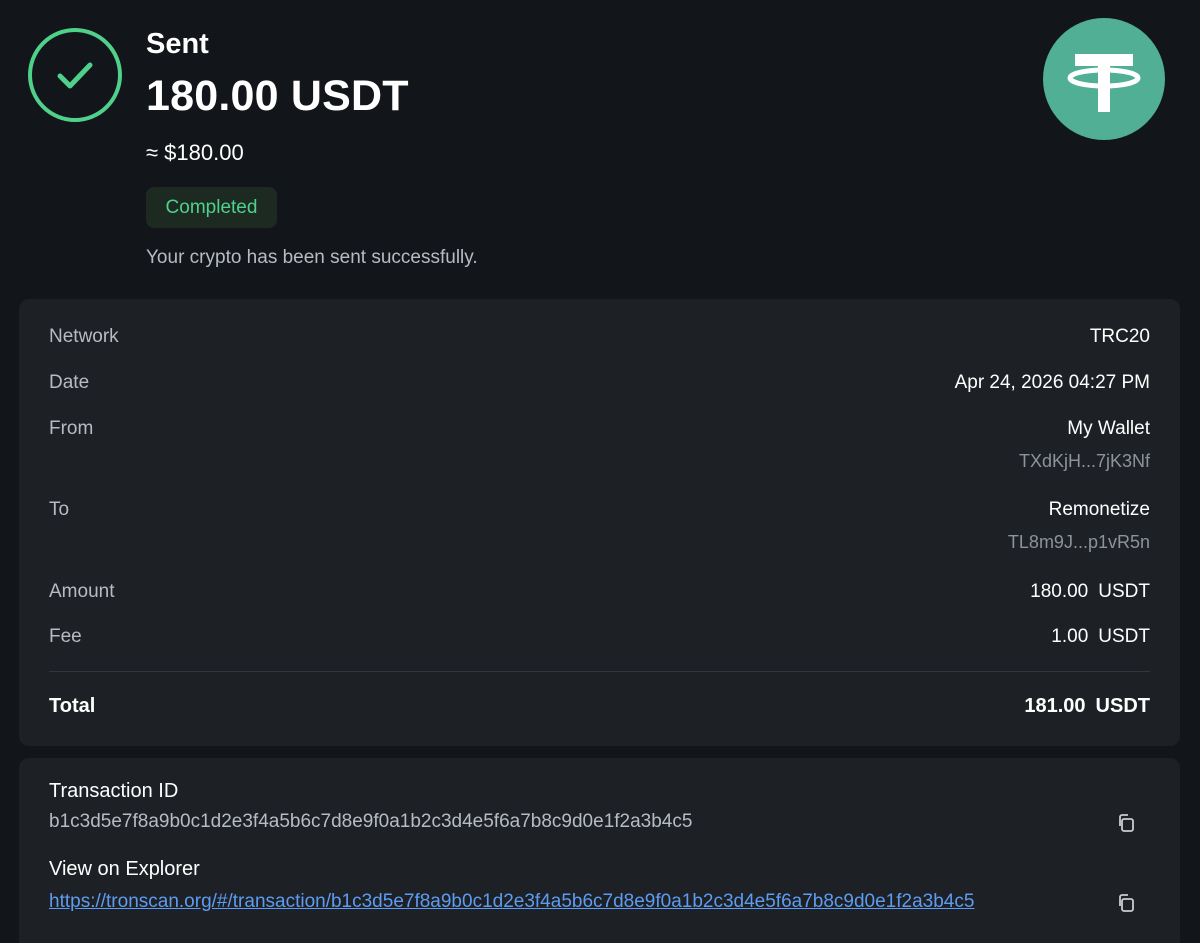 The width and height of the screenshot is (1200, 943). What do you see at coordinates (114, 791) in the screenshot?
I see `transaction-id-label: Transaction ID` at bounding box center [114, 791].